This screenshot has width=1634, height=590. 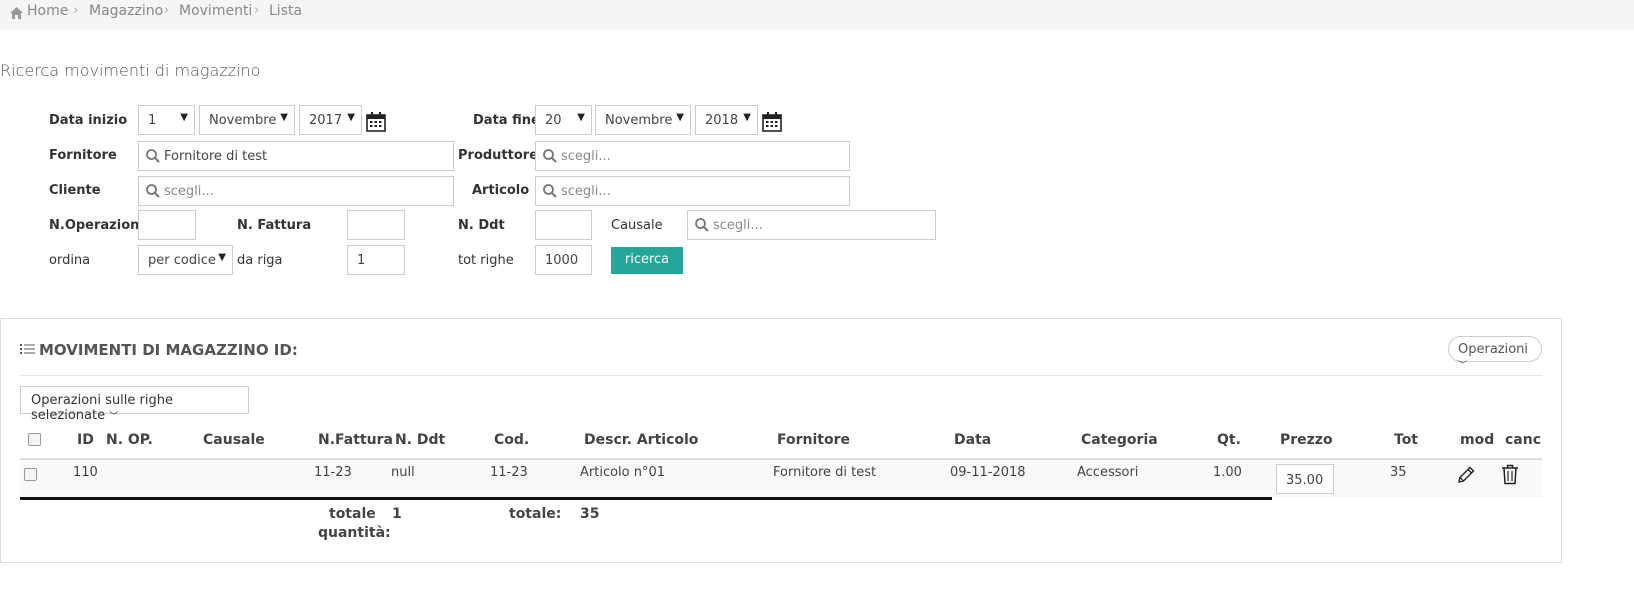 I want to click on select-value: 20, so click(x=553, y=120).